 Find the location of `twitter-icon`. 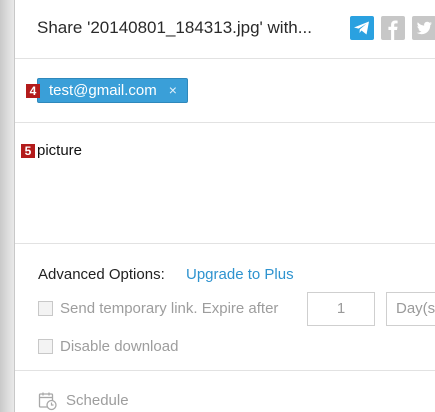

twitter-icon is located at coordinates (424, 28).